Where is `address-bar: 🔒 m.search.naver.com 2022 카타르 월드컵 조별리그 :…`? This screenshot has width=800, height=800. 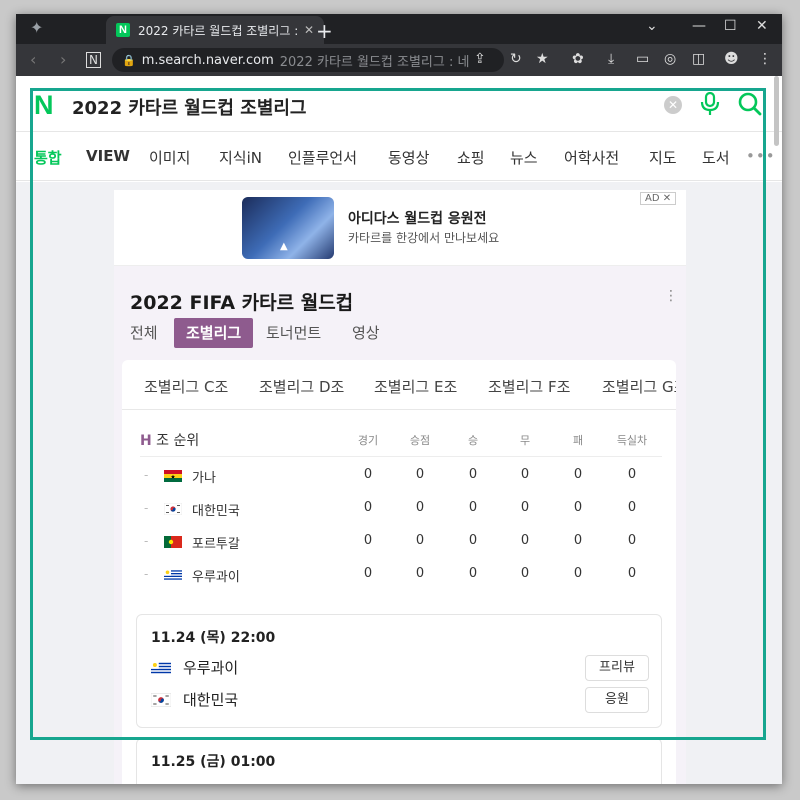 address-bar: 🔒 m.search.naver.com 2022 카타르 월드컵 조별리그 :… is located at coordinates (308, 60).